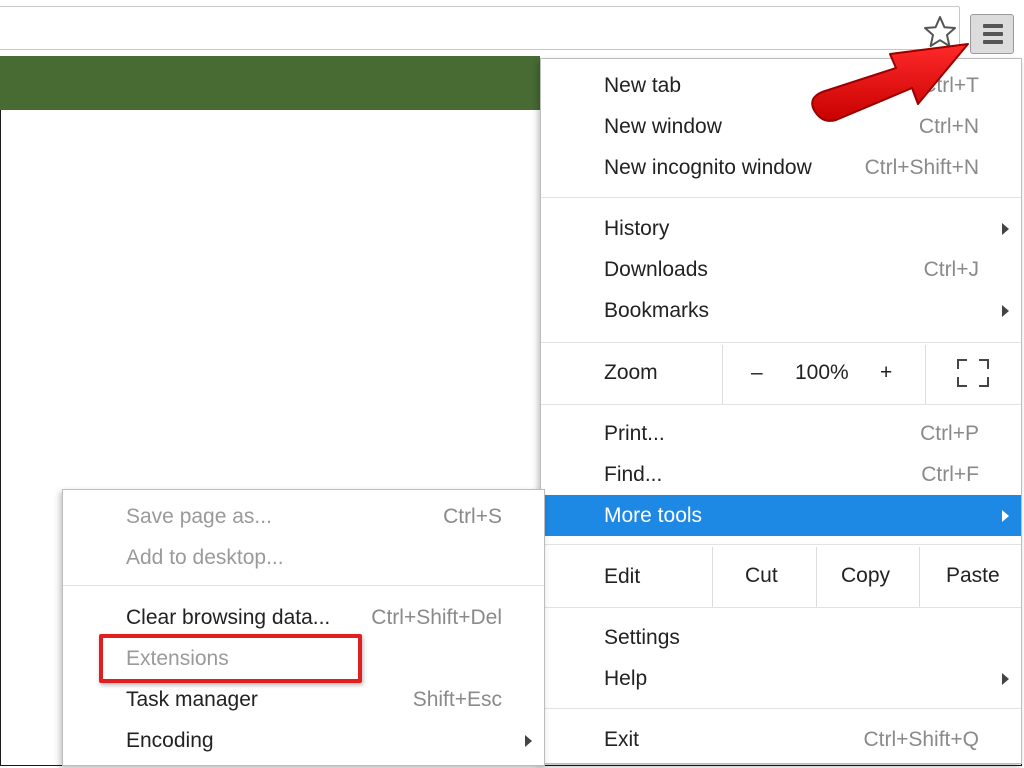  I want to click on menu-item-print: Print... Ctrl+P, so click(781, 433).